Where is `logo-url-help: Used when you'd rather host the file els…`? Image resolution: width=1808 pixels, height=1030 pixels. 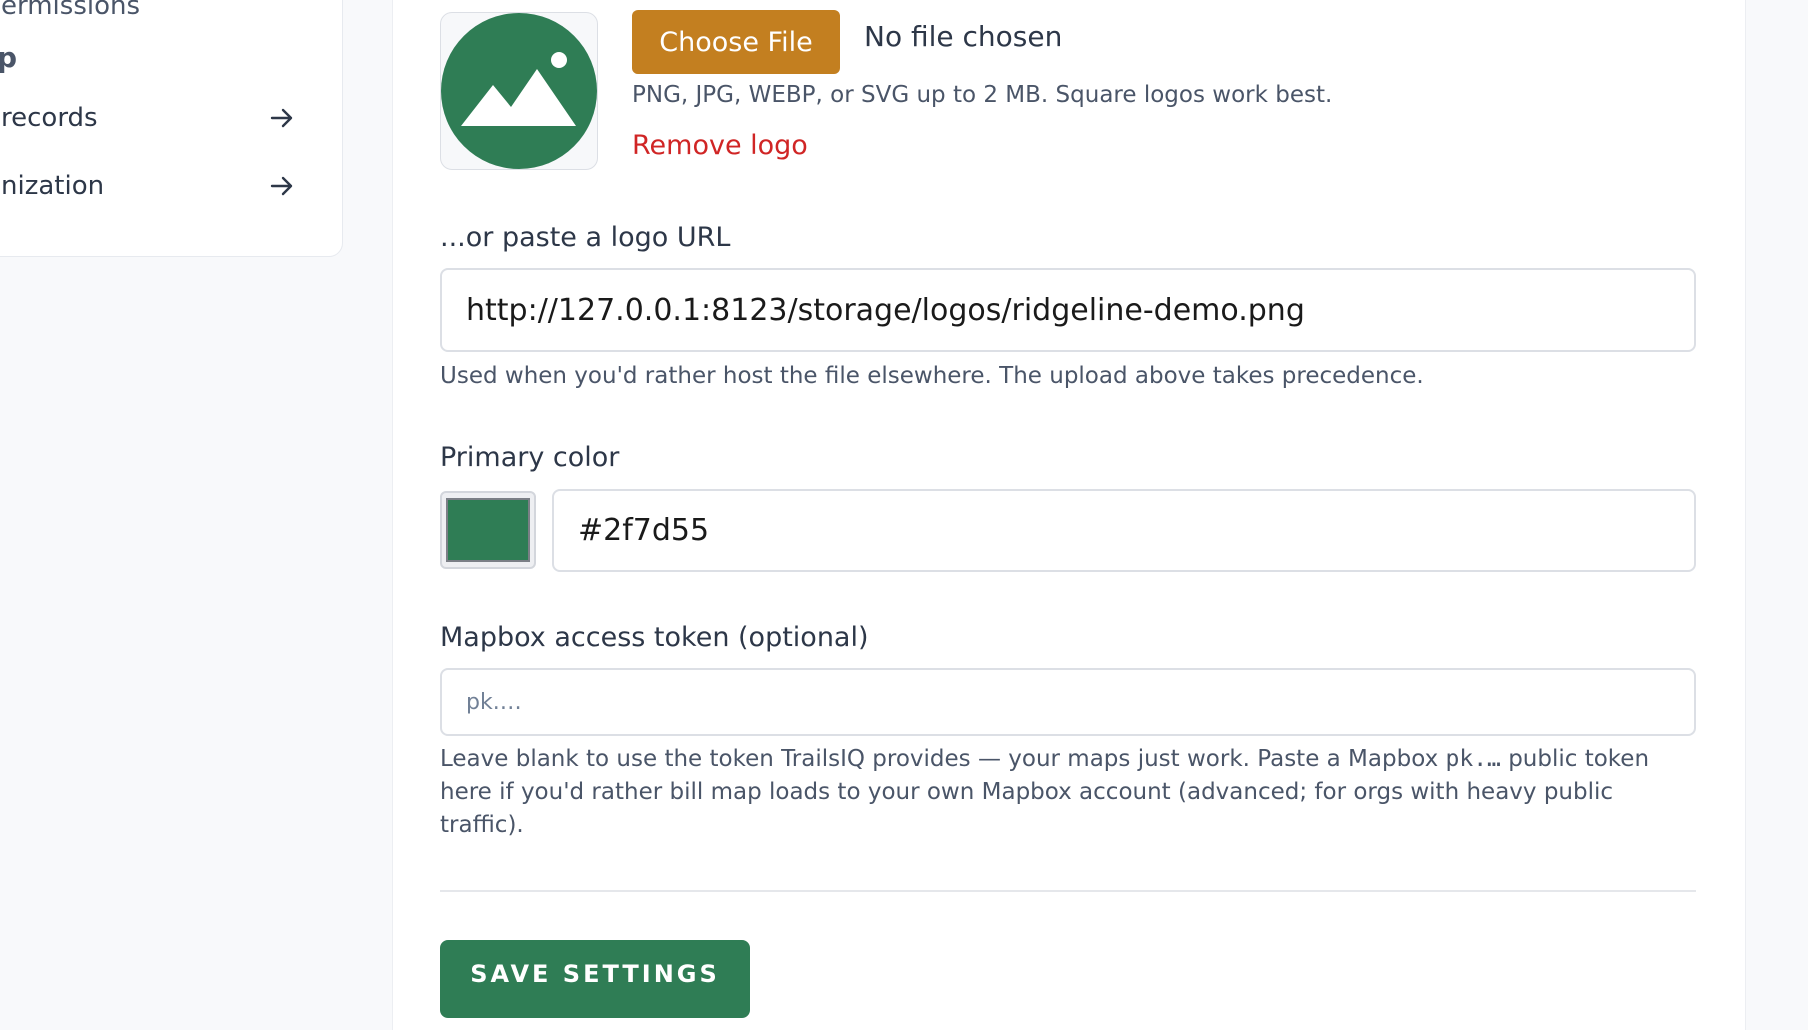
logo-url-help: Used when you'd rather host the file els… is located at coordinates (932, 376).